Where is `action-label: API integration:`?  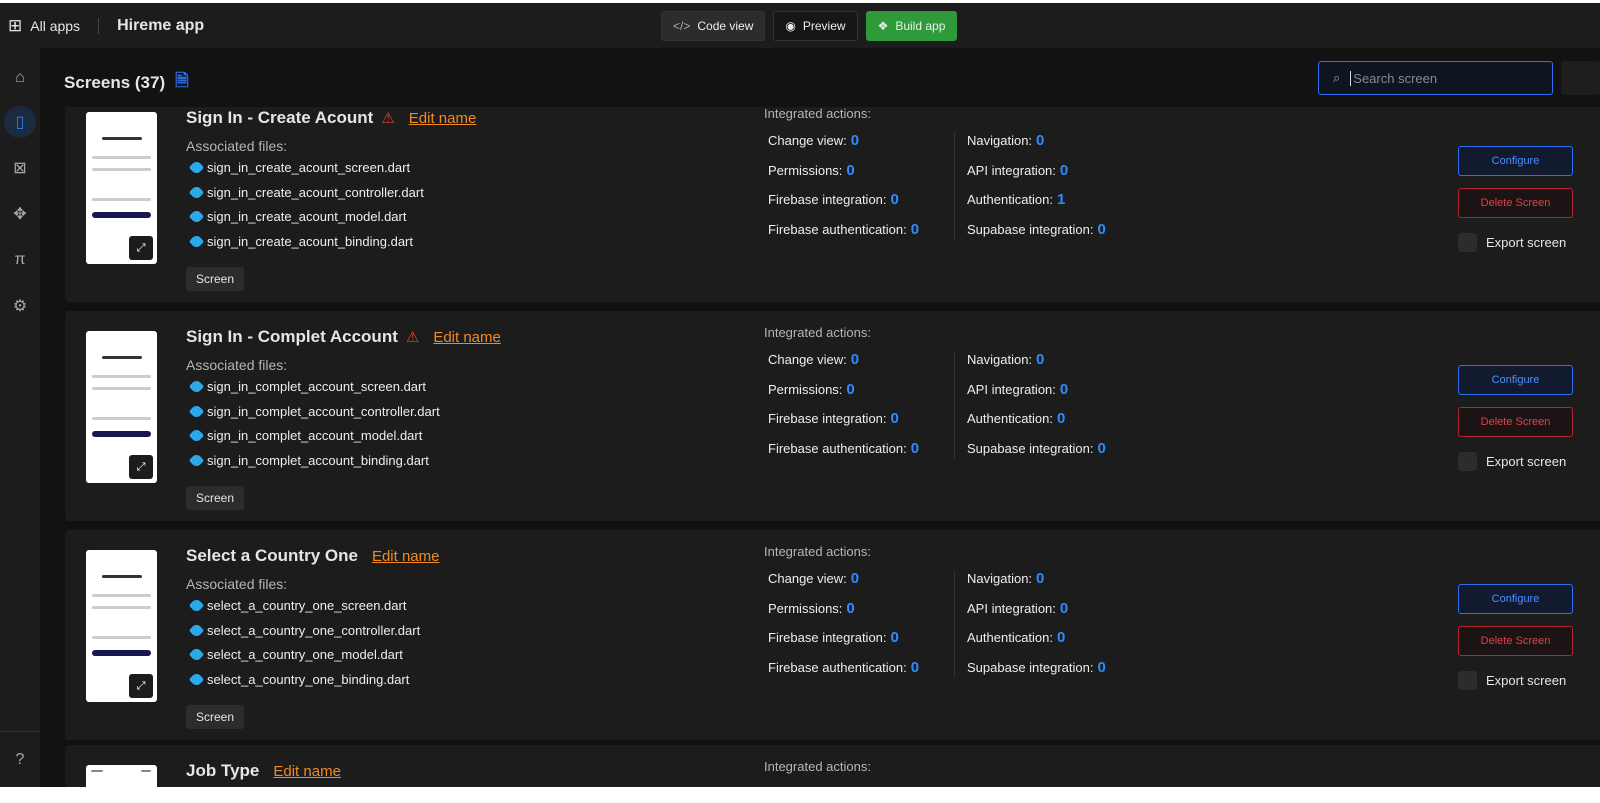
action-label: API integration: is located at coordinates (1011, 170).